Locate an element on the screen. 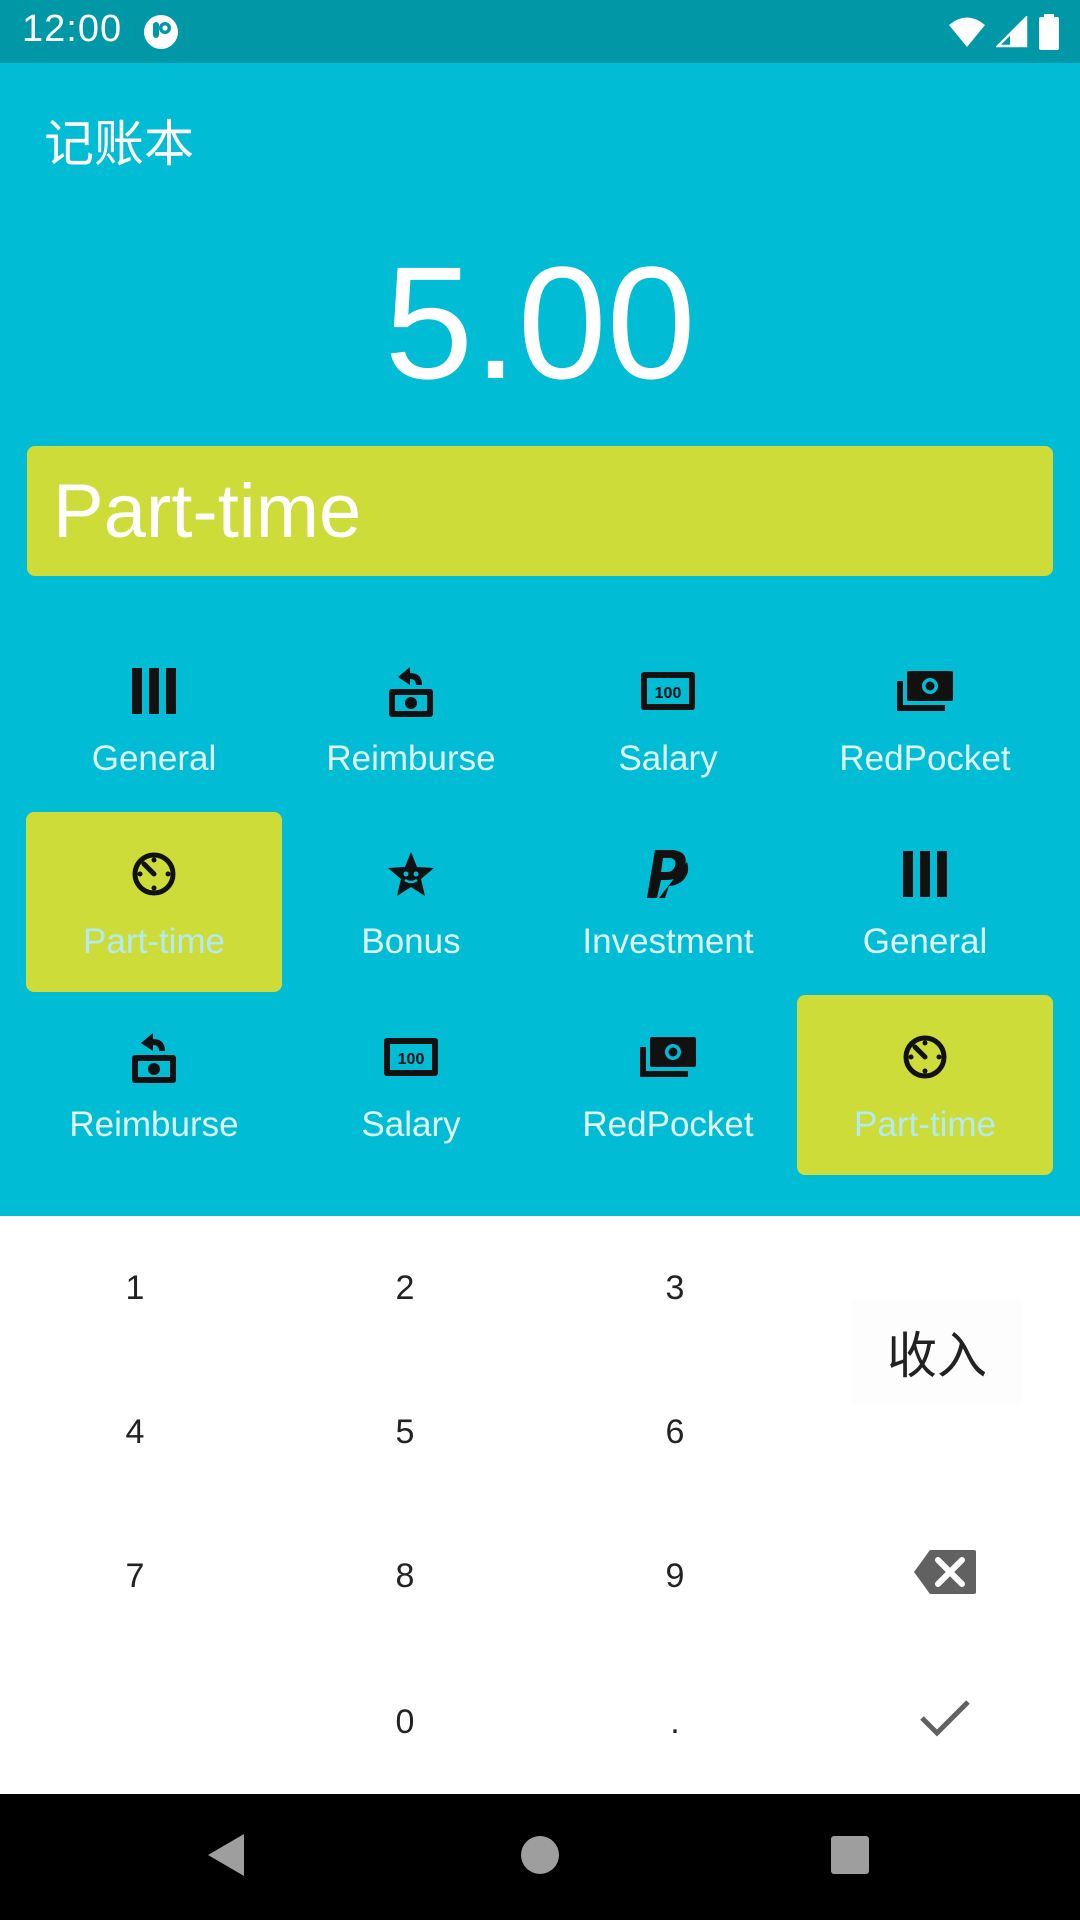 The width and height of the screenshot is (1080, 1920). category-label: Investment is located at coordinates (668, 941).